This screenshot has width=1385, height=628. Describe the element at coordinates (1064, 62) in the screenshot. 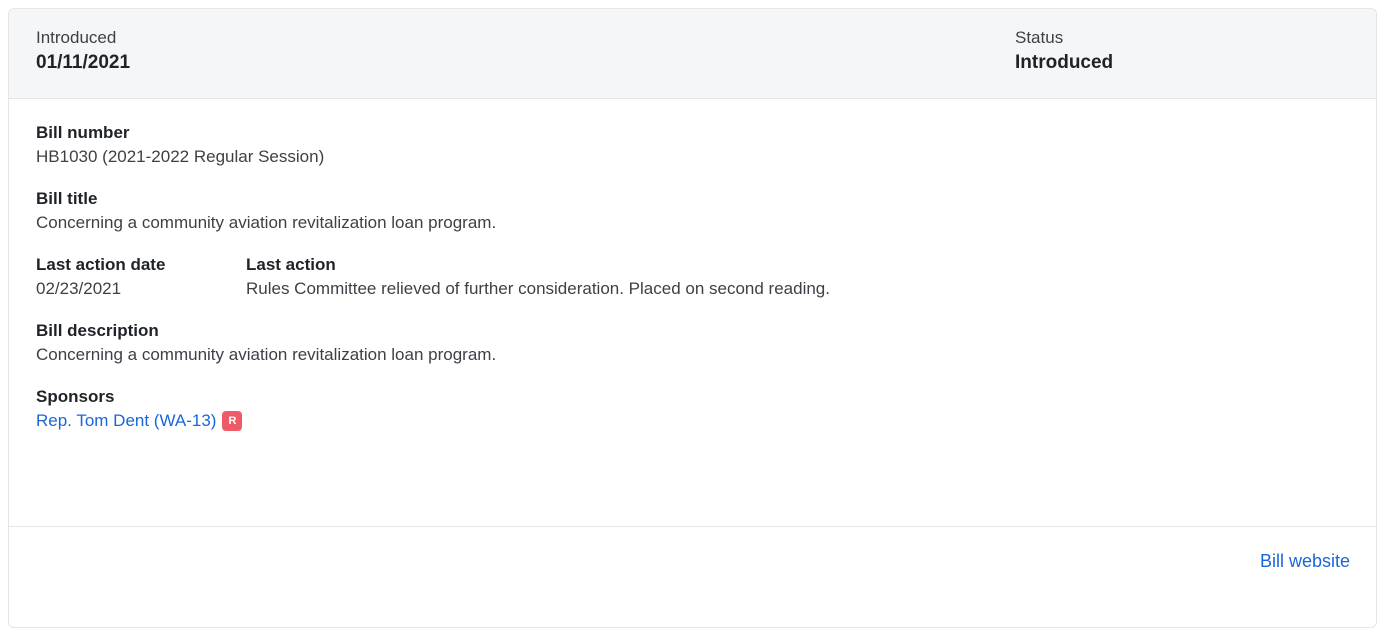

I see `status-value: Introduced` at that location.